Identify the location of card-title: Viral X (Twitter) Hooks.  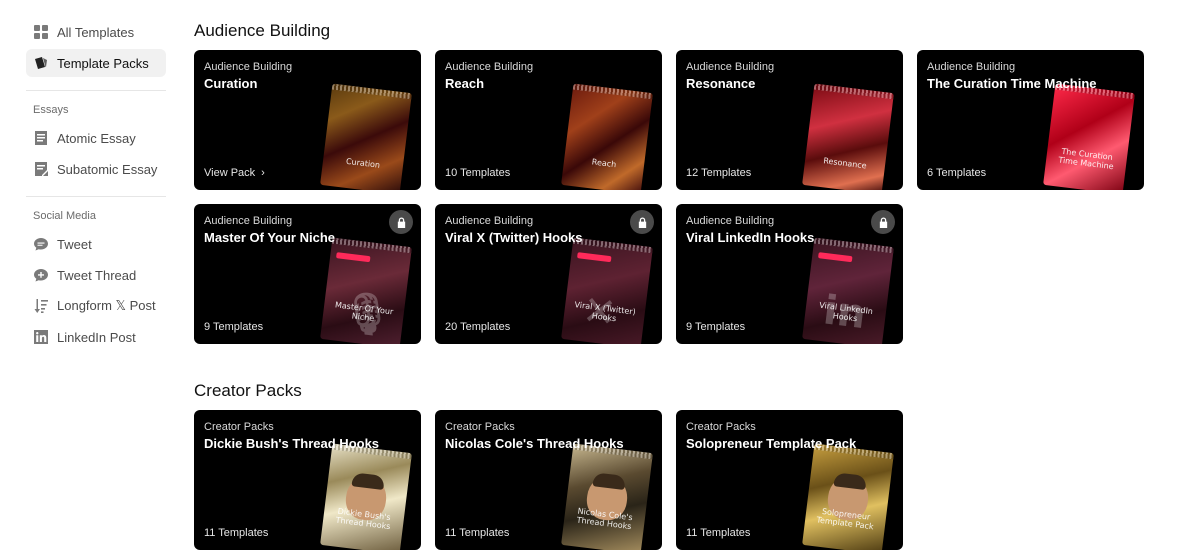
(514, 237).